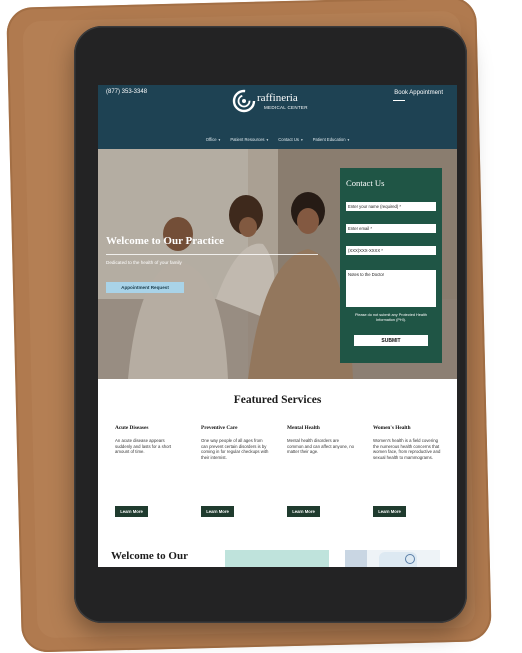 The height and width of the screenshot is (653, 522). Describe the element at coordinates (391, 250) in the screenshot. I see `phone-field: (XXX)XXX-XXXX *` at that location.